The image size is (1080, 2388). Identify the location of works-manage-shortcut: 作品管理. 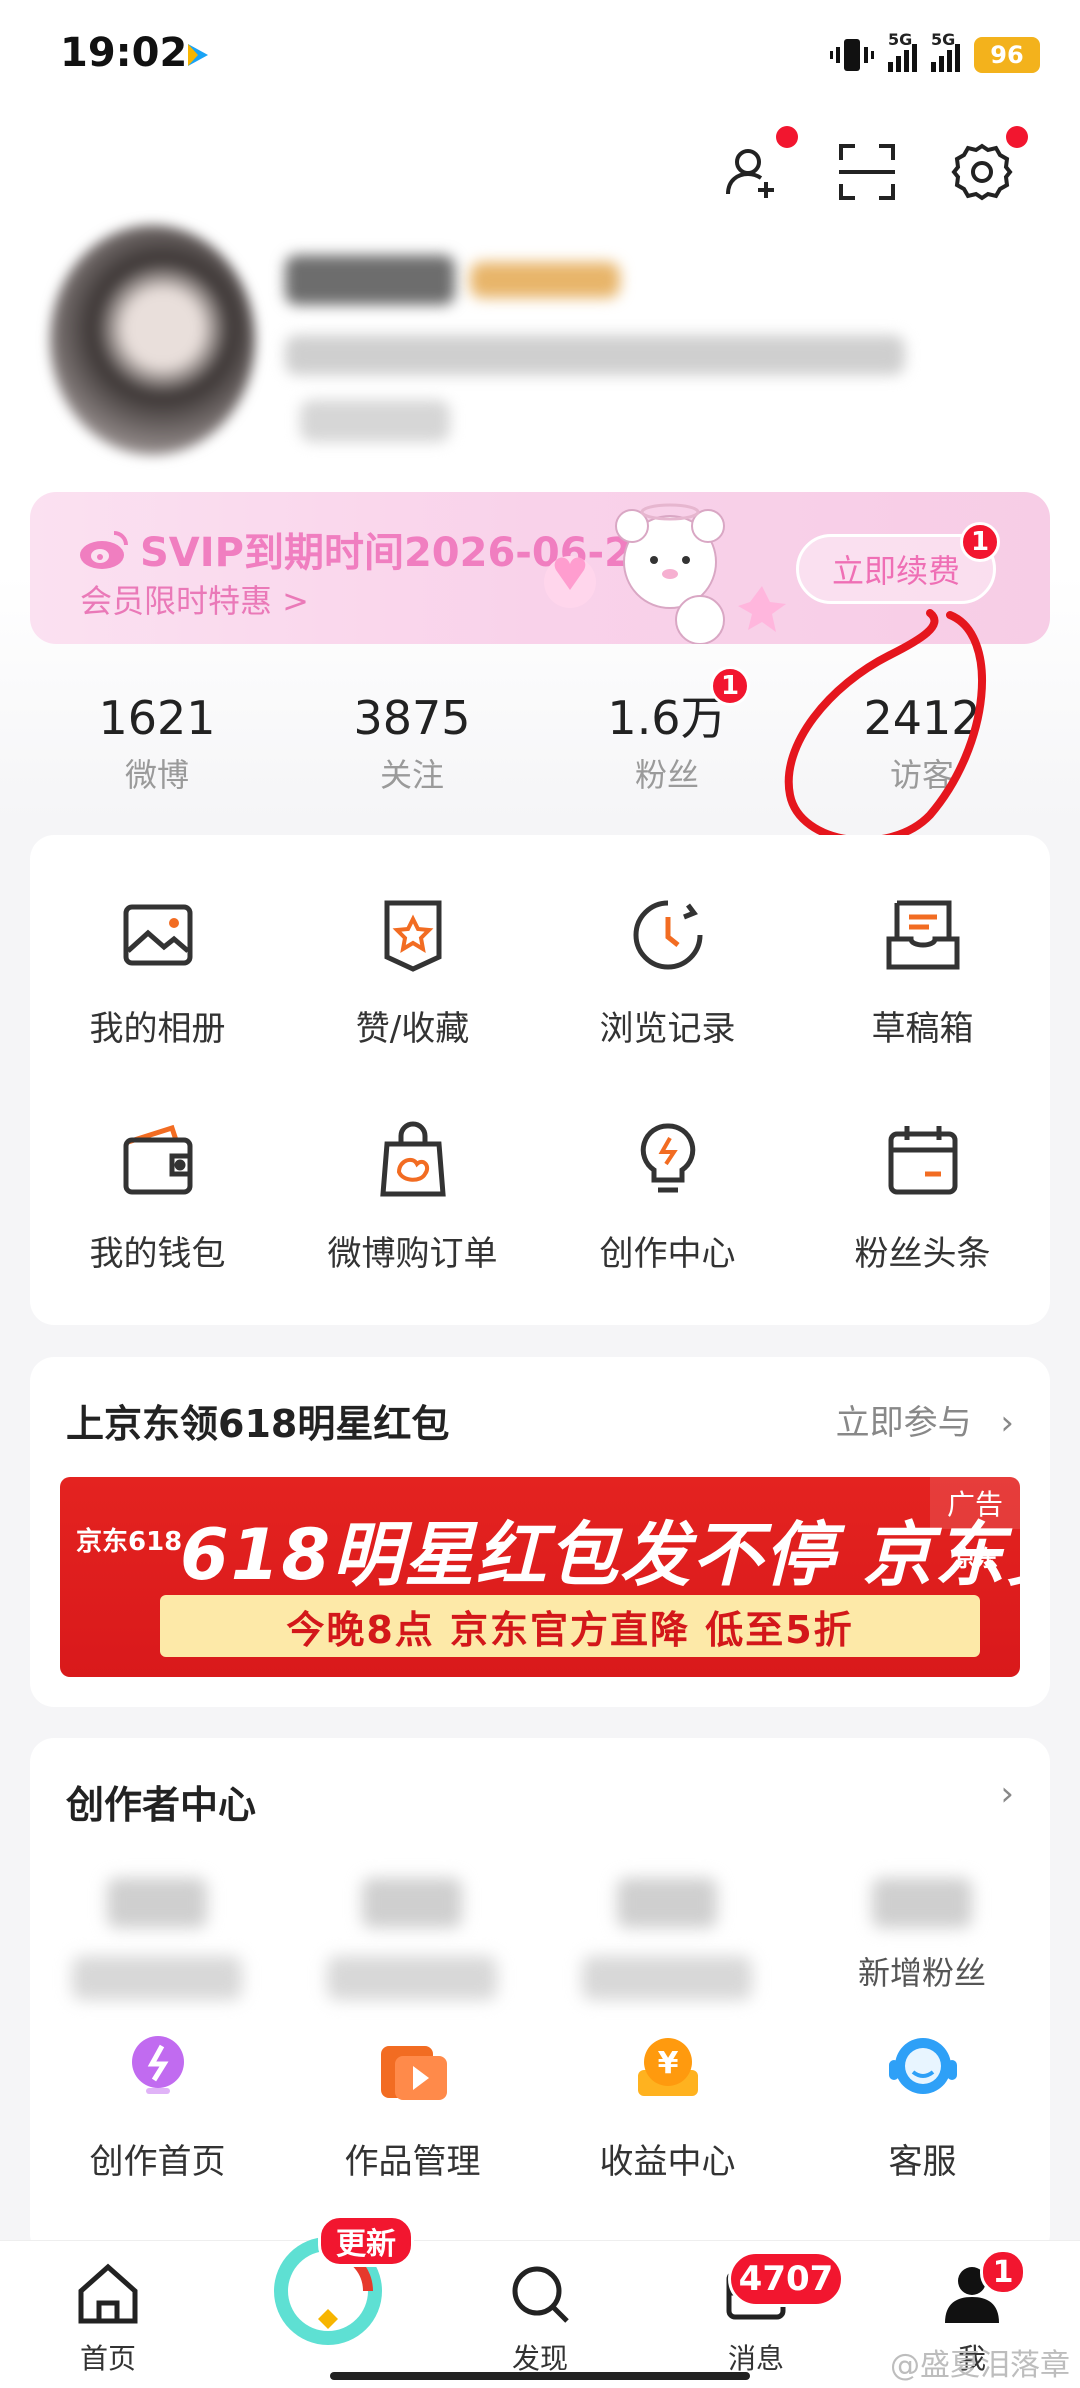
(412, 2105).